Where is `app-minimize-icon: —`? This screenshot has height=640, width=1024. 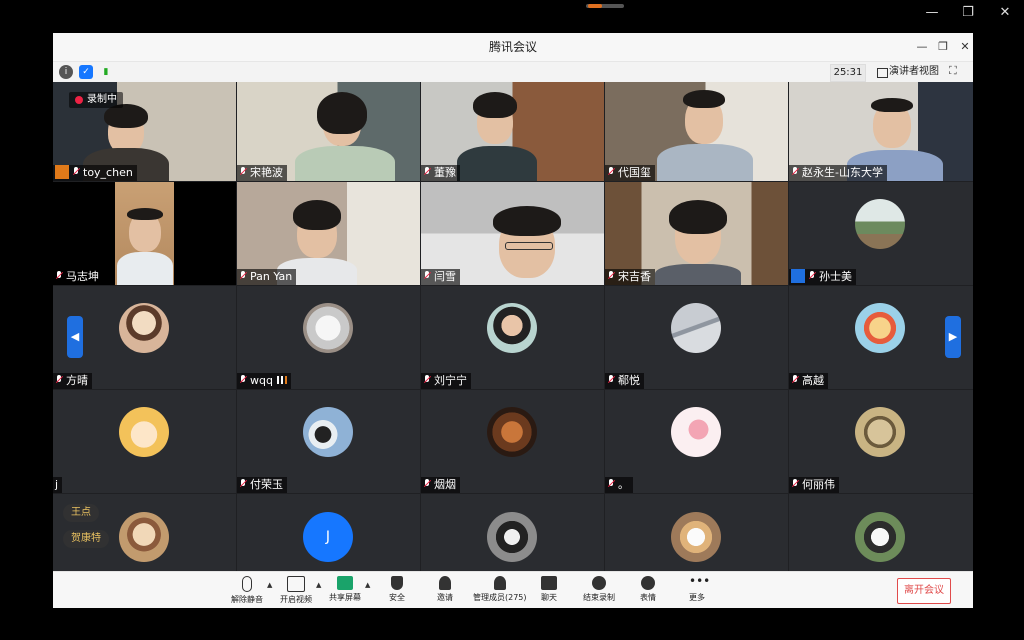 app-minimize-icon: — is located at coordinates (922, 47).